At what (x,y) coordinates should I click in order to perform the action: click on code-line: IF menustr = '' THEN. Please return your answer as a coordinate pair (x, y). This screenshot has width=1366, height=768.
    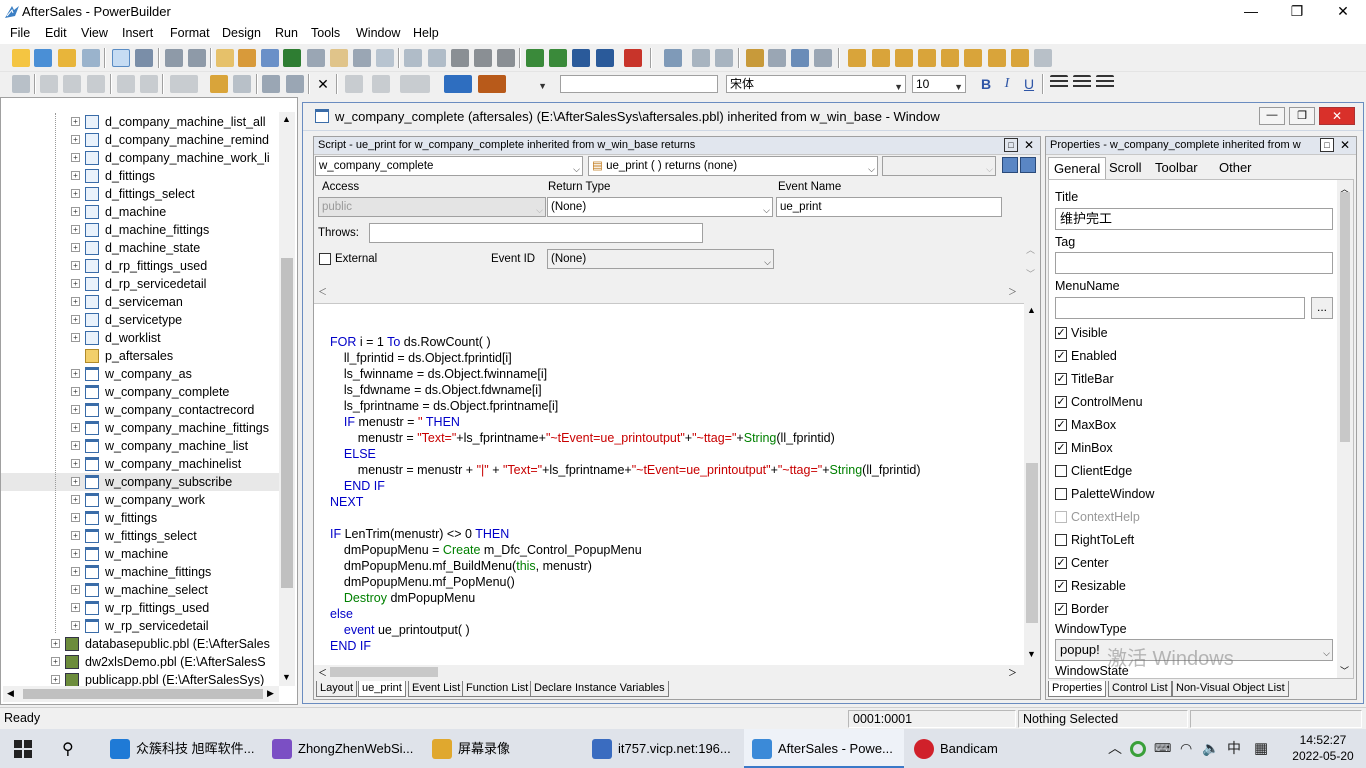
    Looking at the image, I should click on (395, 422).